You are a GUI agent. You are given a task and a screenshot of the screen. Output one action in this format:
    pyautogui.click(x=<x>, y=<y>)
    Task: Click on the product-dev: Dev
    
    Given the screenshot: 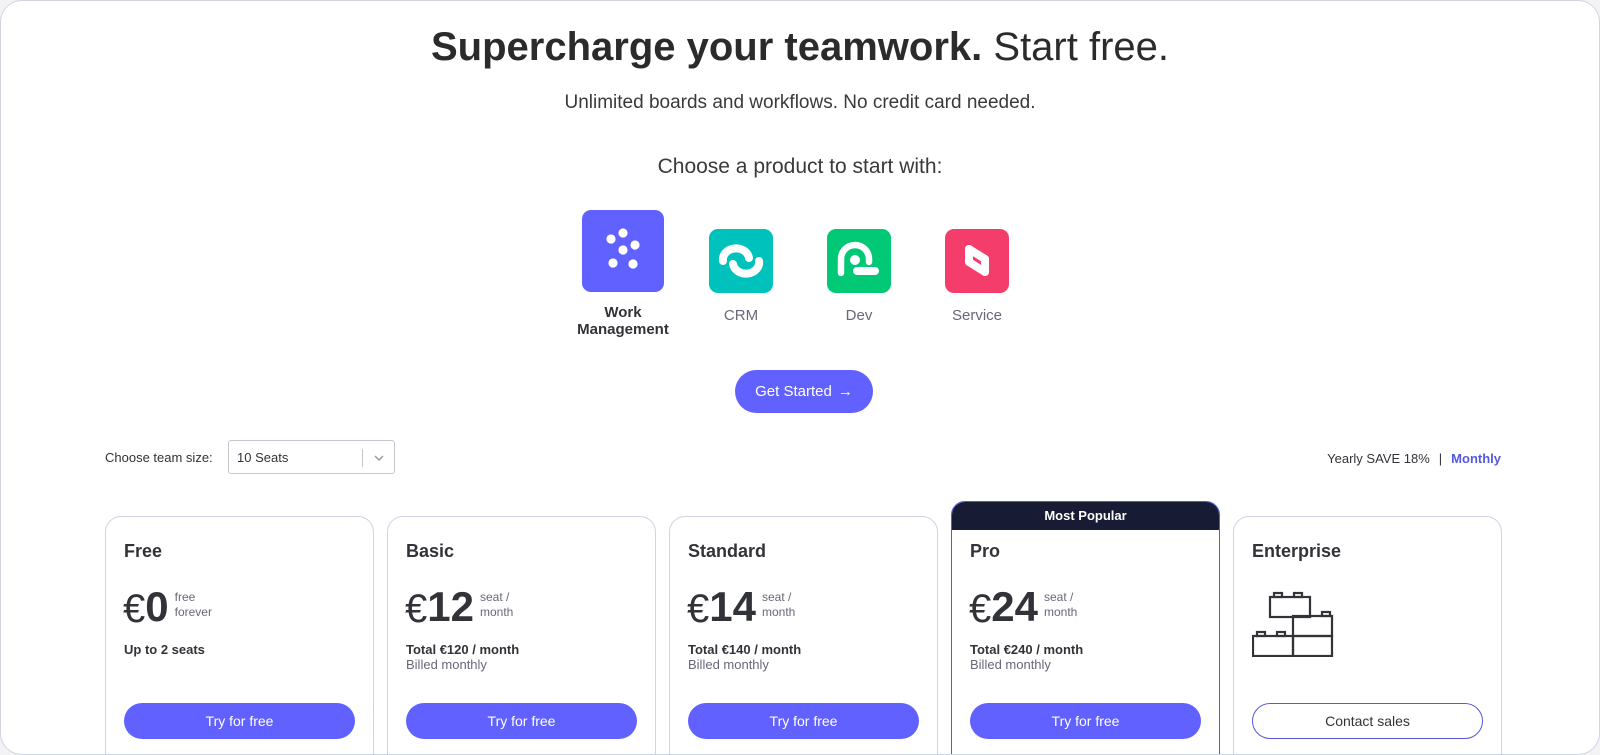 What is the action you would take?
    pyautogui.click(x=859, y=276)
    